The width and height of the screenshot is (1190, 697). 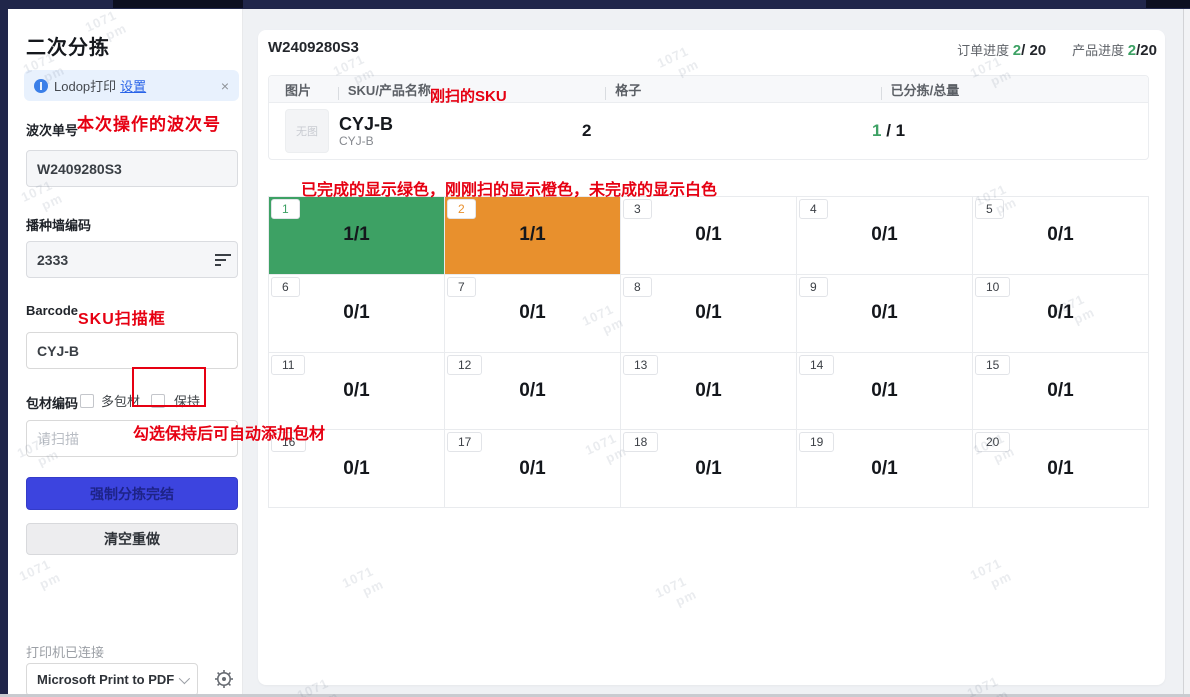 What do you see at coordinates (132, 539) in the screenshot?
I see `clear-redo-button: 清空重做` at bounding box center [132, 539].